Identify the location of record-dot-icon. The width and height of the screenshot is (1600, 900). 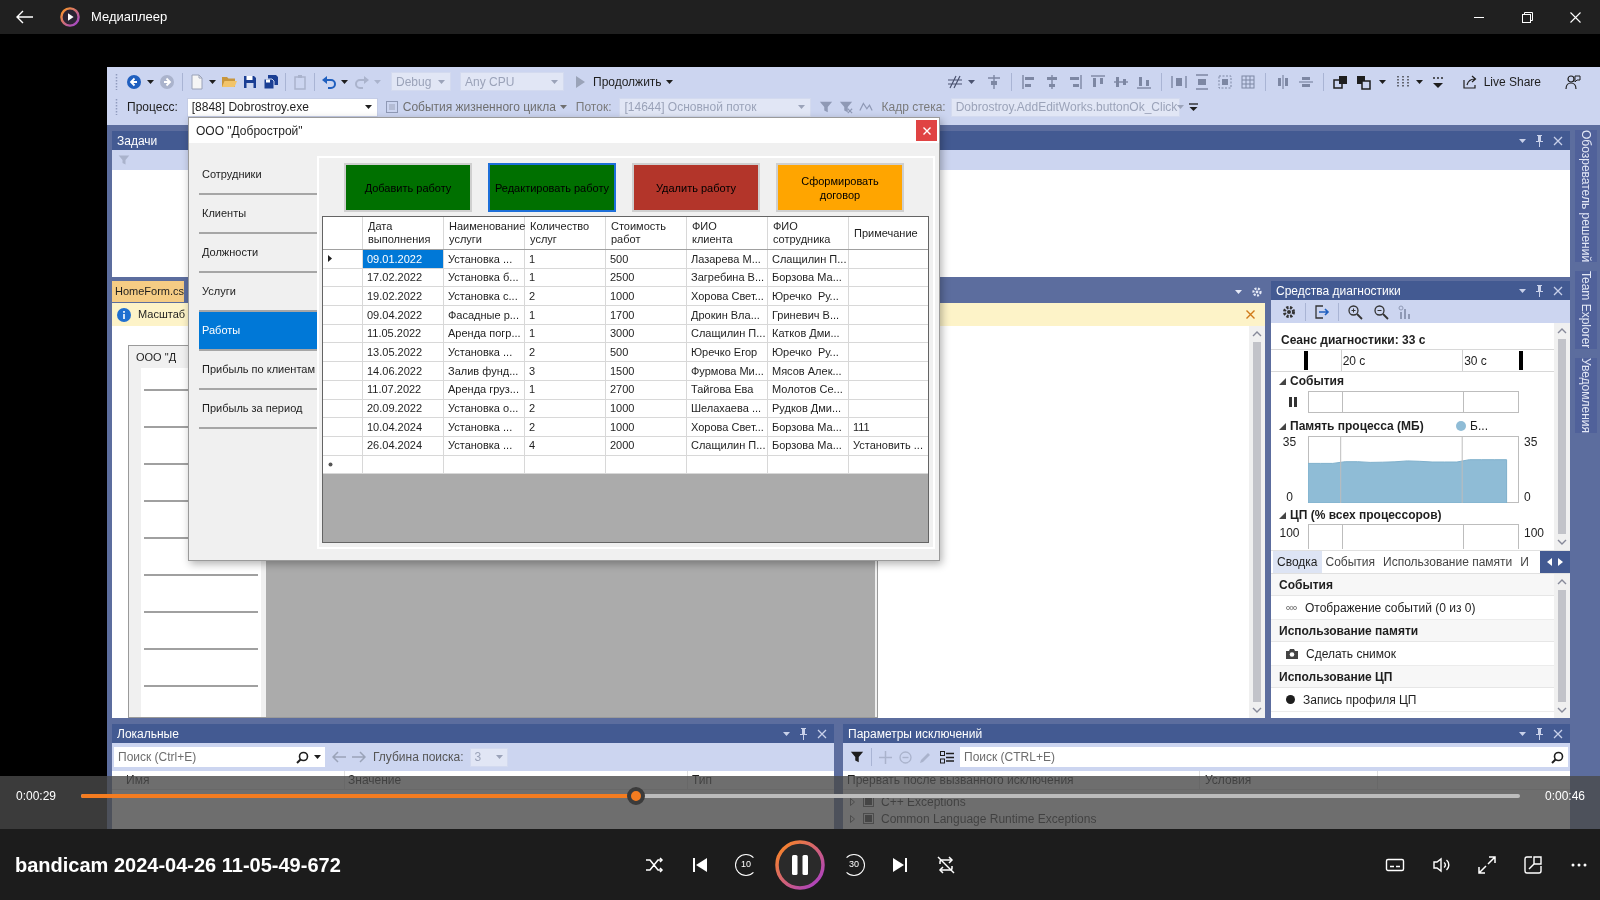
(1290, 699).